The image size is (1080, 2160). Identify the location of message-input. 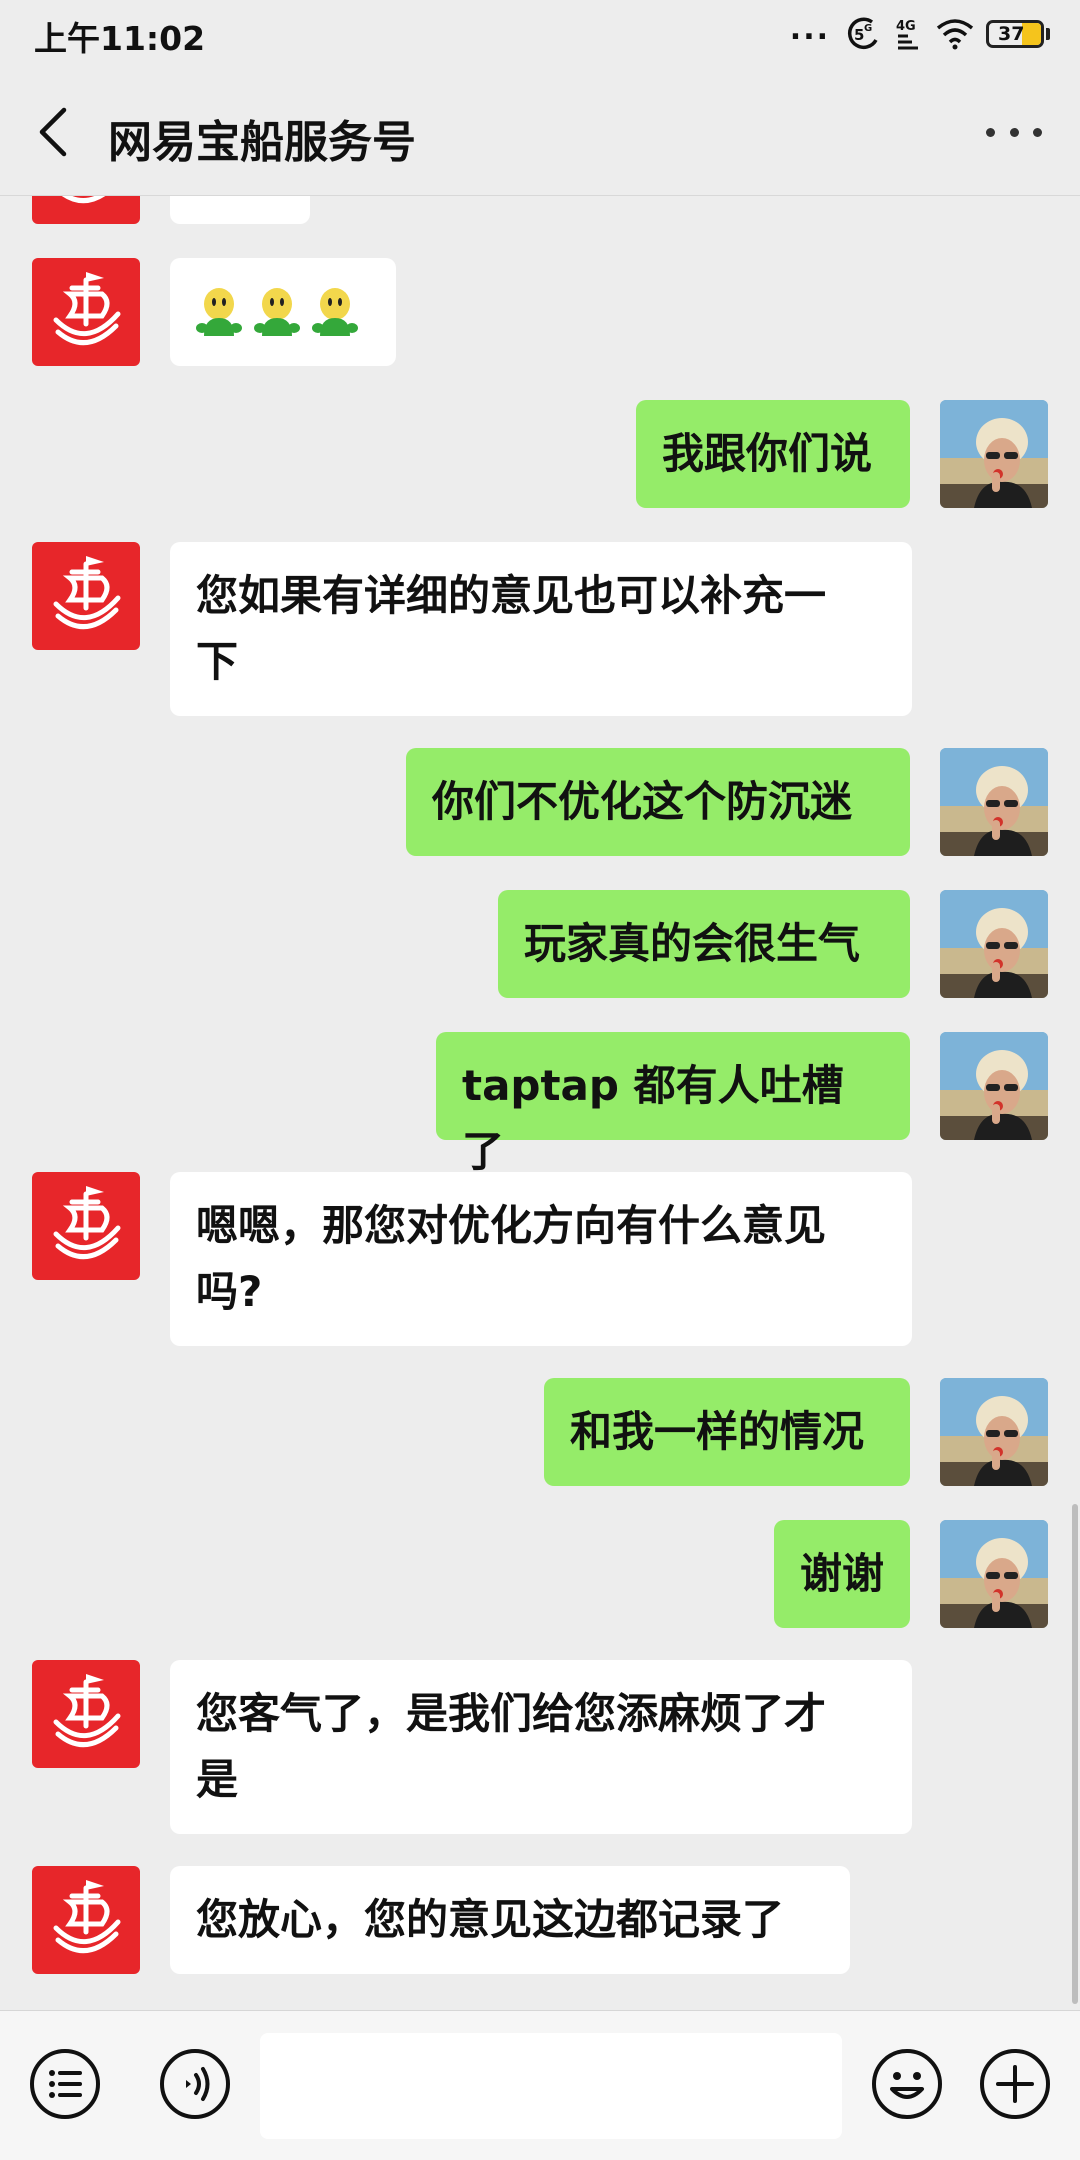
(551, 2086).